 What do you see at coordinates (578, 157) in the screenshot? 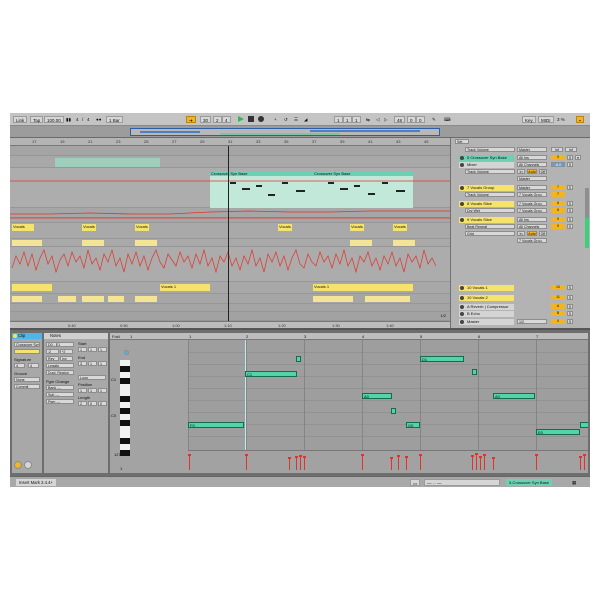
I see `arm-button-icon: ●` at bounding box center [578, 157].